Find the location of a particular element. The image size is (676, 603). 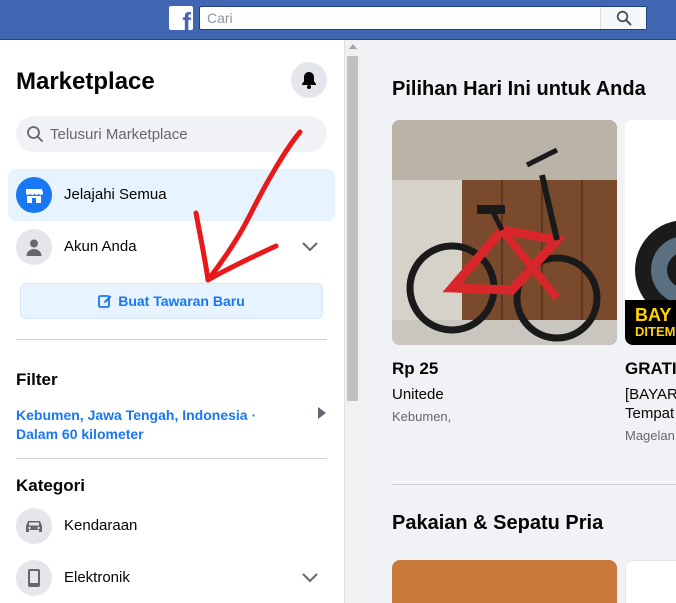

section-title-mens-clothing: Pakaian & Sepatu Pria is located at coordinates (498, 523).